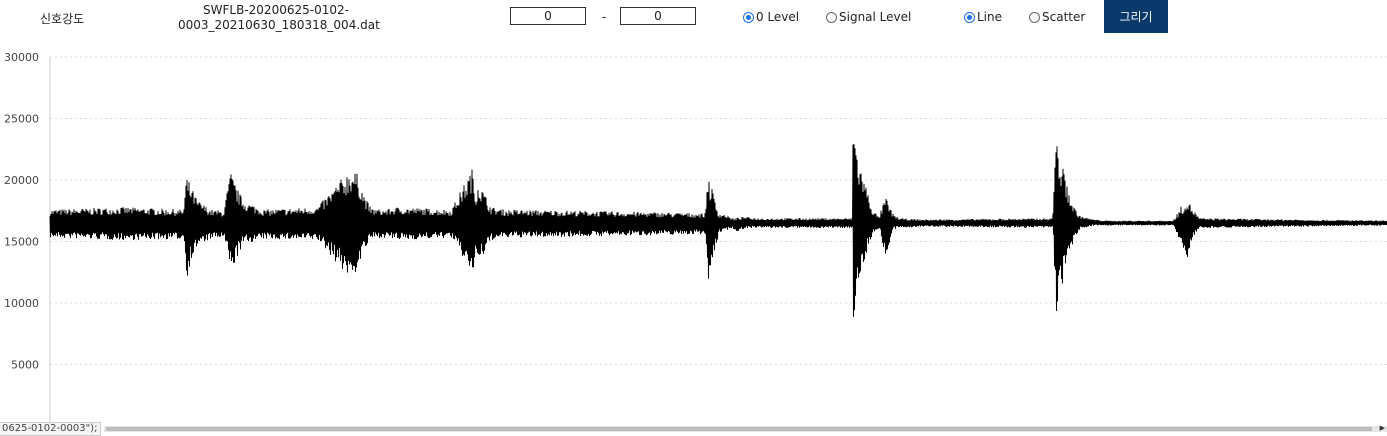  I want to click on y-tick-label-15000: 15000, so click(21, 242).